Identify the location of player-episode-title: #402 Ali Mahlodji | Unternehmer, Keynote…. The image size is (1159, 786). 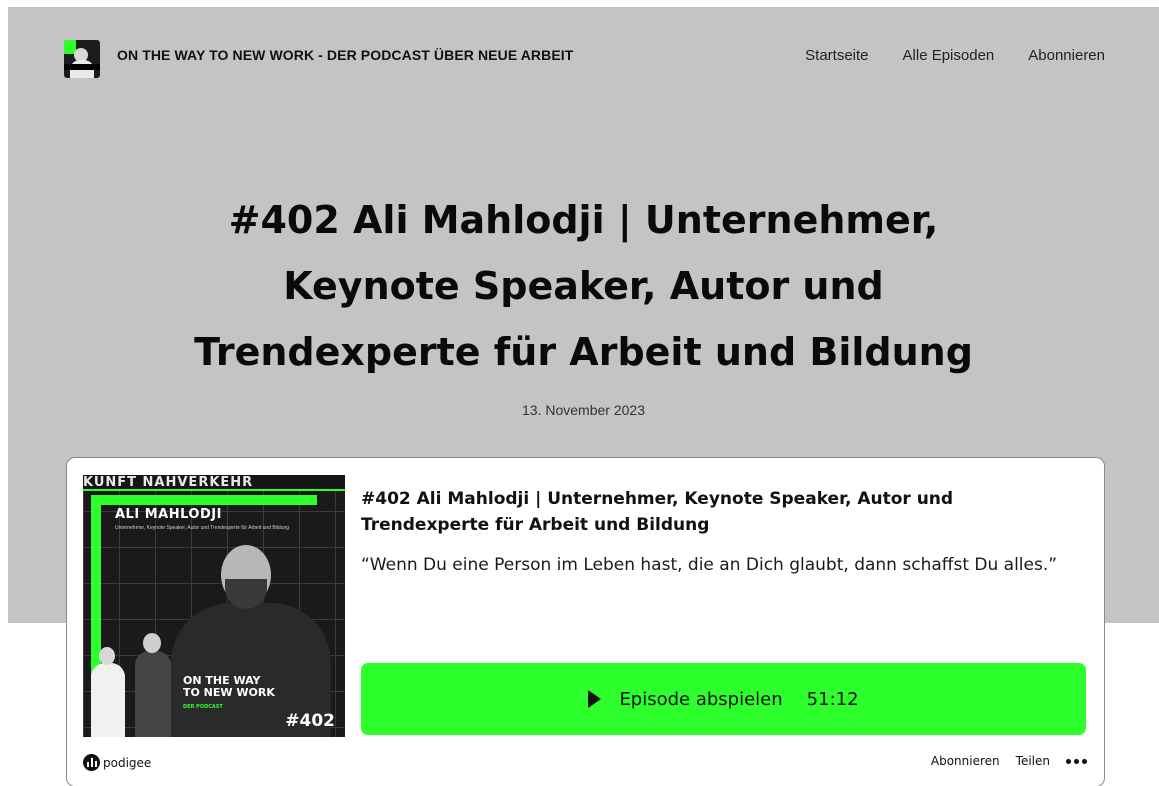
(657, 512).